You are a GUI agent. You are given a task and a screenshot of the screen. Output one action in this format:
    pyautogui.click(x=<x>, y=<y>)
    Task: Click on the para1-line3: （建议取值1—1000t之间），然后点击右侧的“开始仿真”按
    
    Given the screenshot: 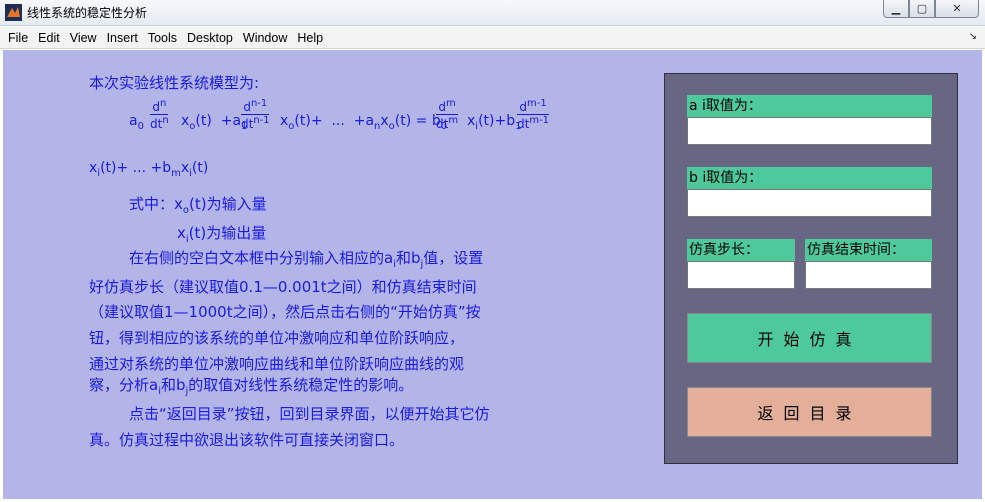 What is the action you would take?
    pyautogui.click(x=285, y=312)
    